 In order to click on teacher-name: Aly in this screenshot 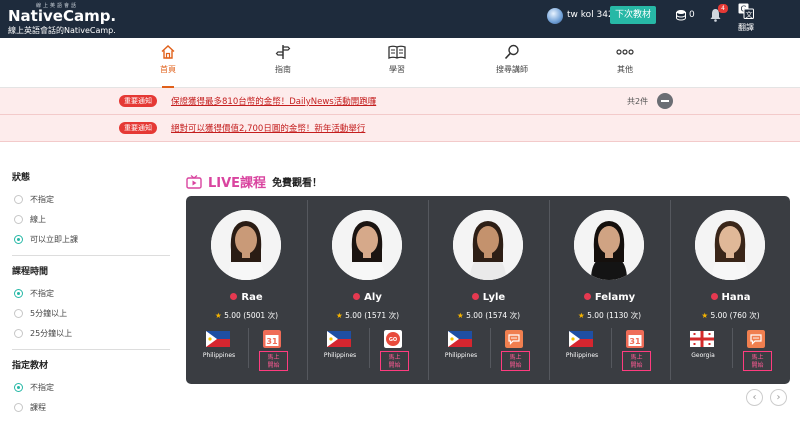, I will do `click(367, 297)`.